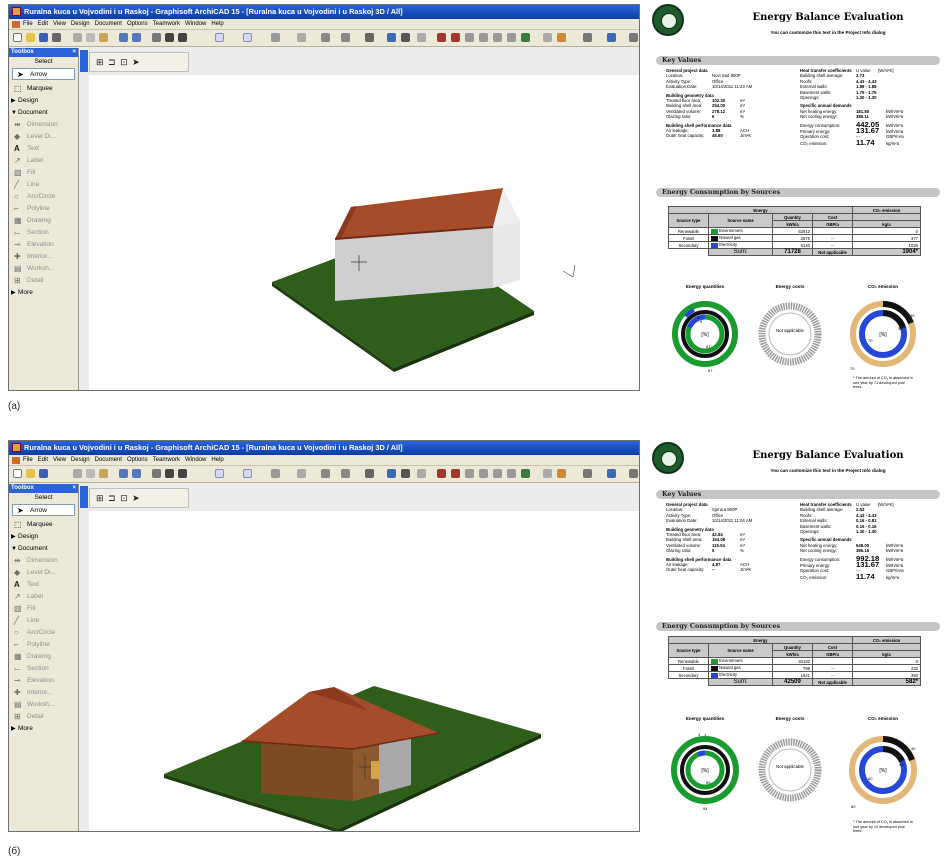  I want to click on paste-icon, so click(103, 473).